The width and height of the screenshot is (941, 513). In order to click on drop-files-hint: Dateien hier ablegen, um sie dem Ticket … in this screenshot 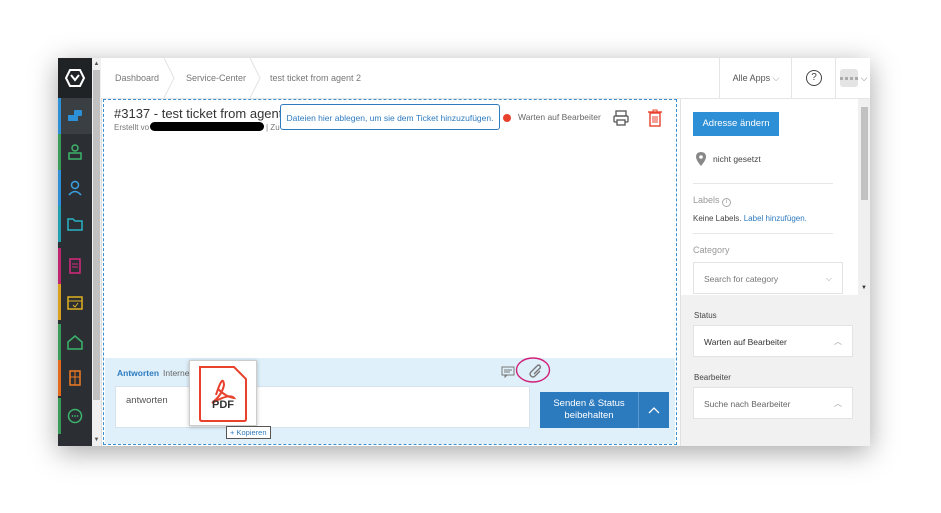, I will do `click(390, 117)`.